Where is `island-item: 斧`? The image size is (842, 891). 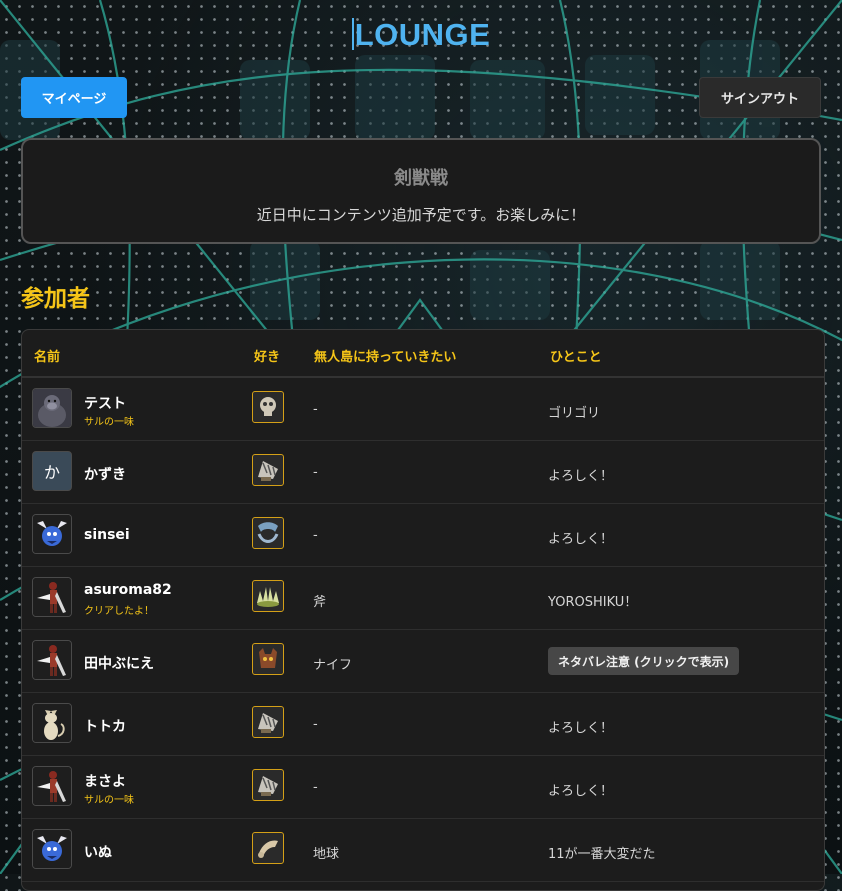
island-item: 斧 is located at coordinates (320, 602).